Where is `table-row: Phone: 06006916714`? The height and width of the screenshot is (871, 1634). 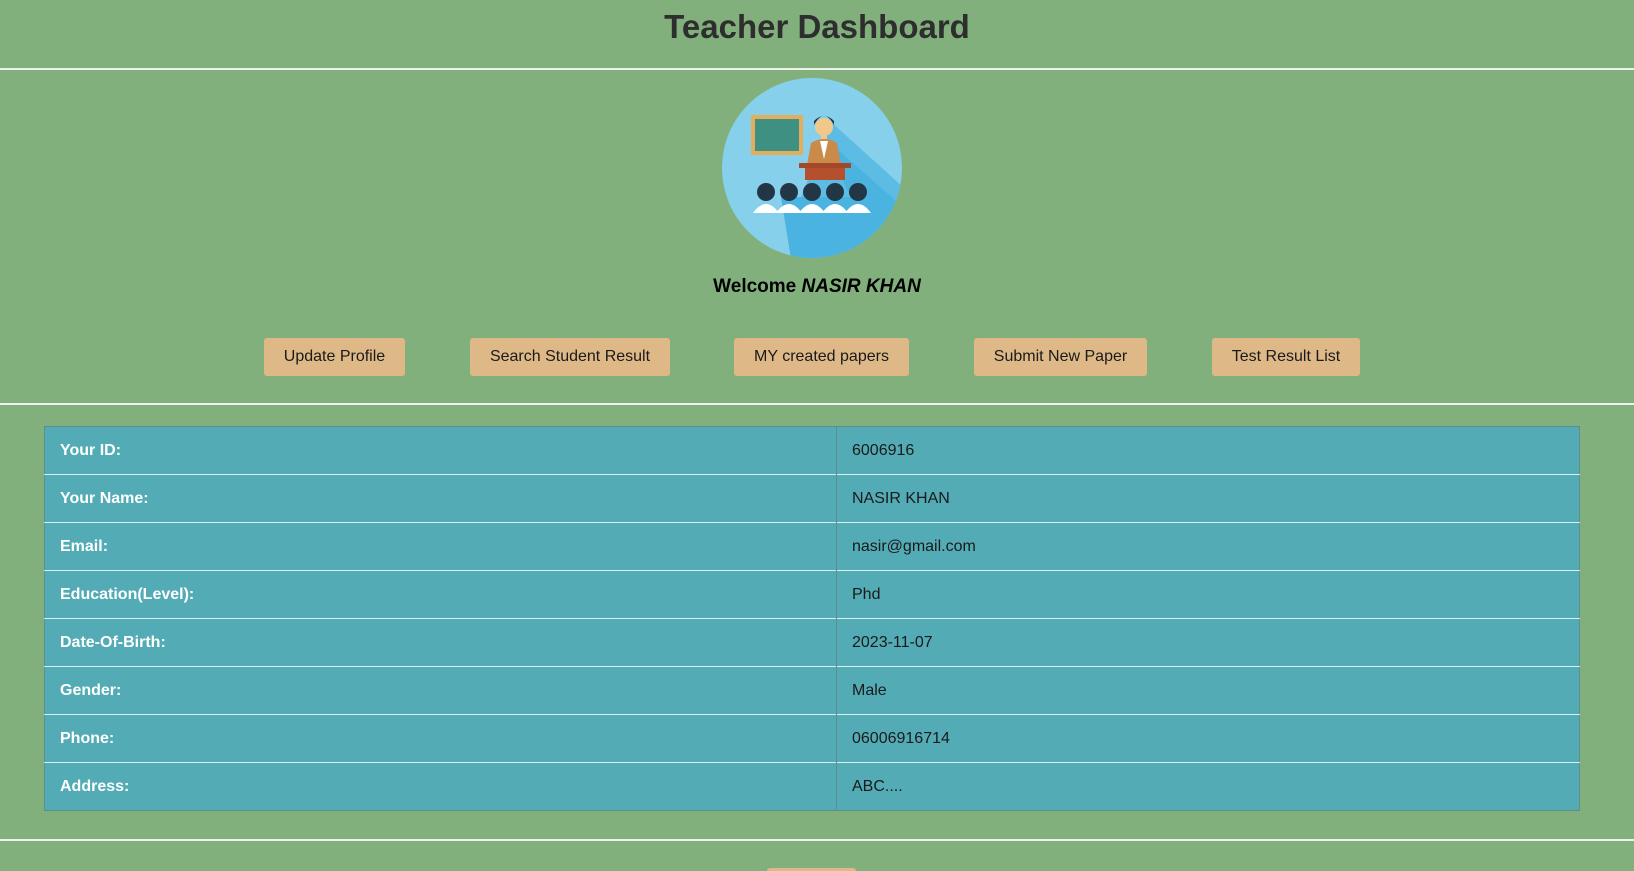 table-row: Phone: 06006916714 is located at coordinates (812, 738).